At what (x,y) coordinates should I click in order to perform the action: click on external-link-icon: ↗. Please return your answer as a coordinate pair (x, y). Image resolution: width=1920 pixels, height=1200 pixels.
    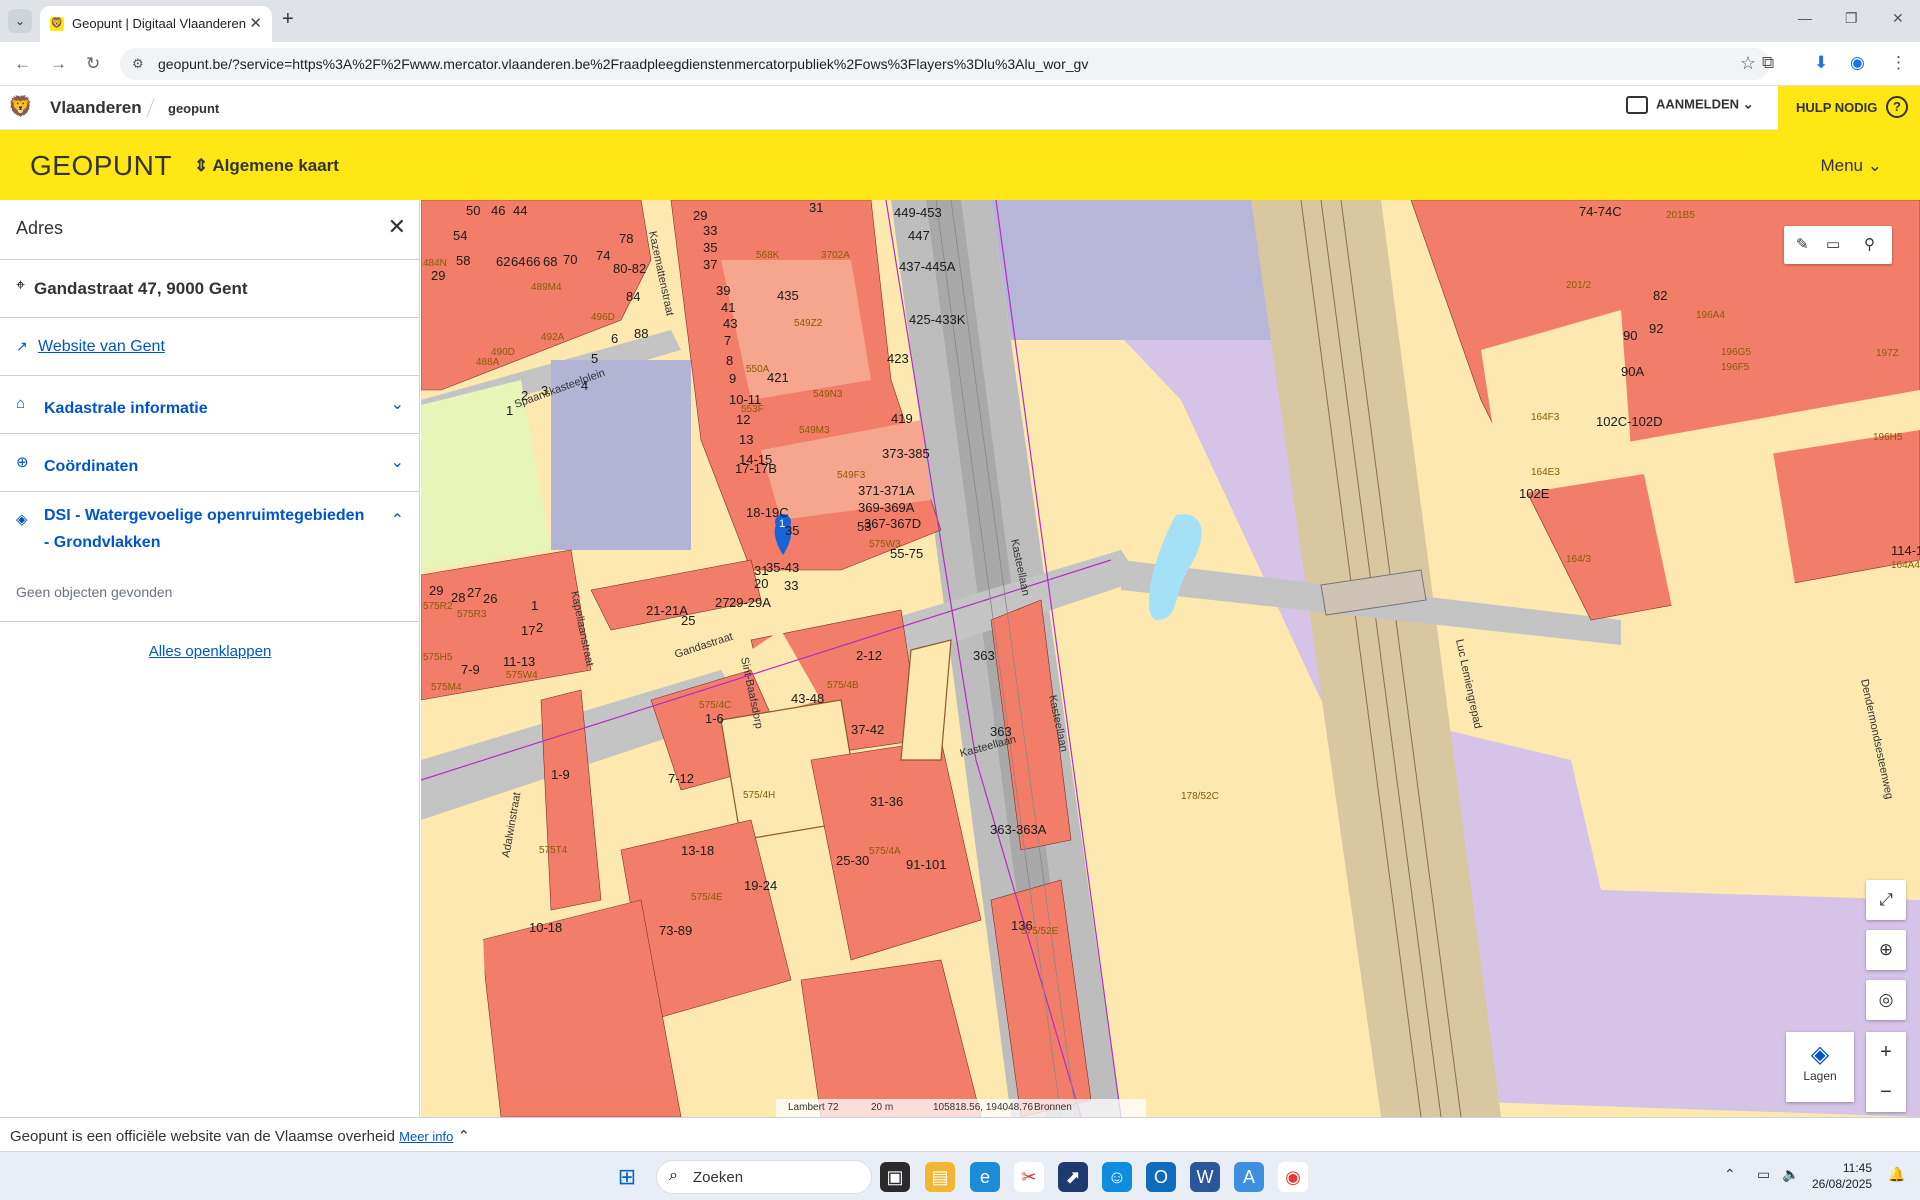
    Looking at the image, I should click on (22, 346).